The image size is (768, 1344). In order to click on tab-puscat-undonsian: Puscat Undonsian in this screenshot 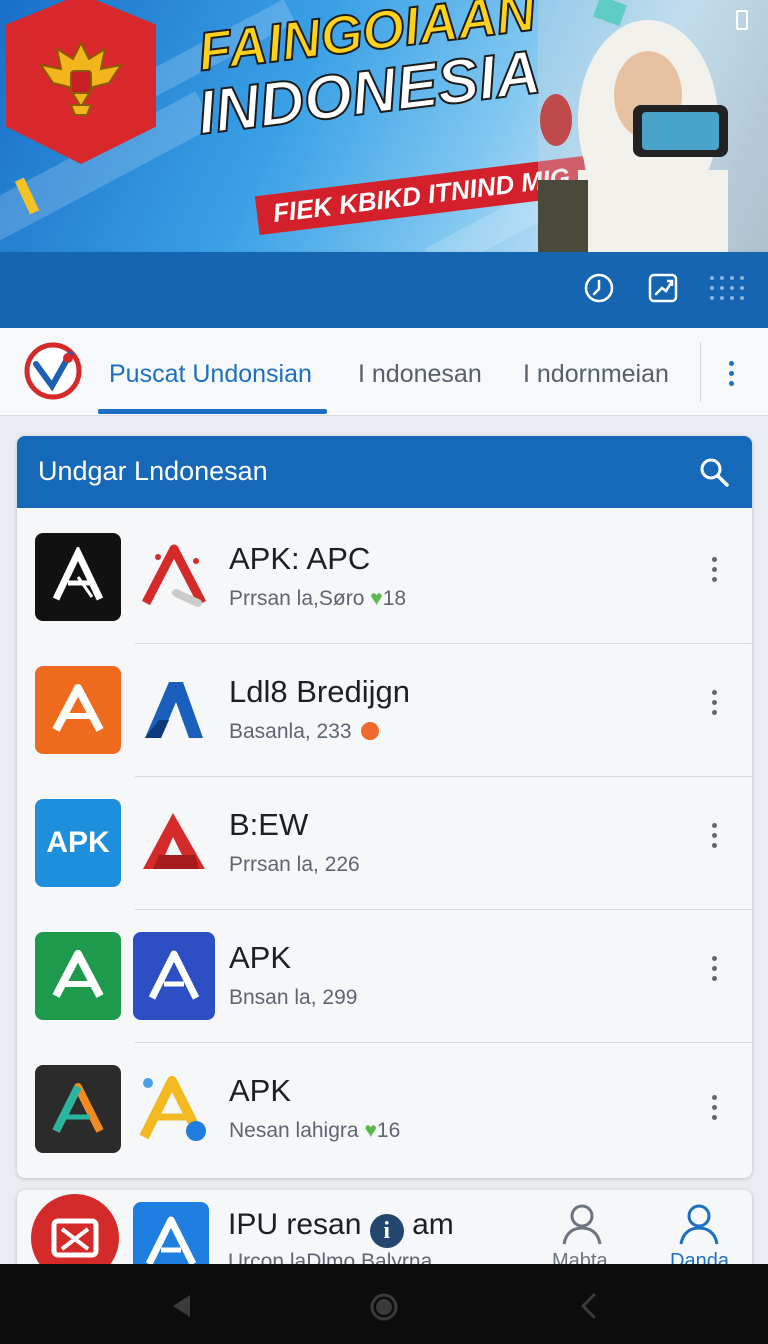, I will do `click(210, 374)`.